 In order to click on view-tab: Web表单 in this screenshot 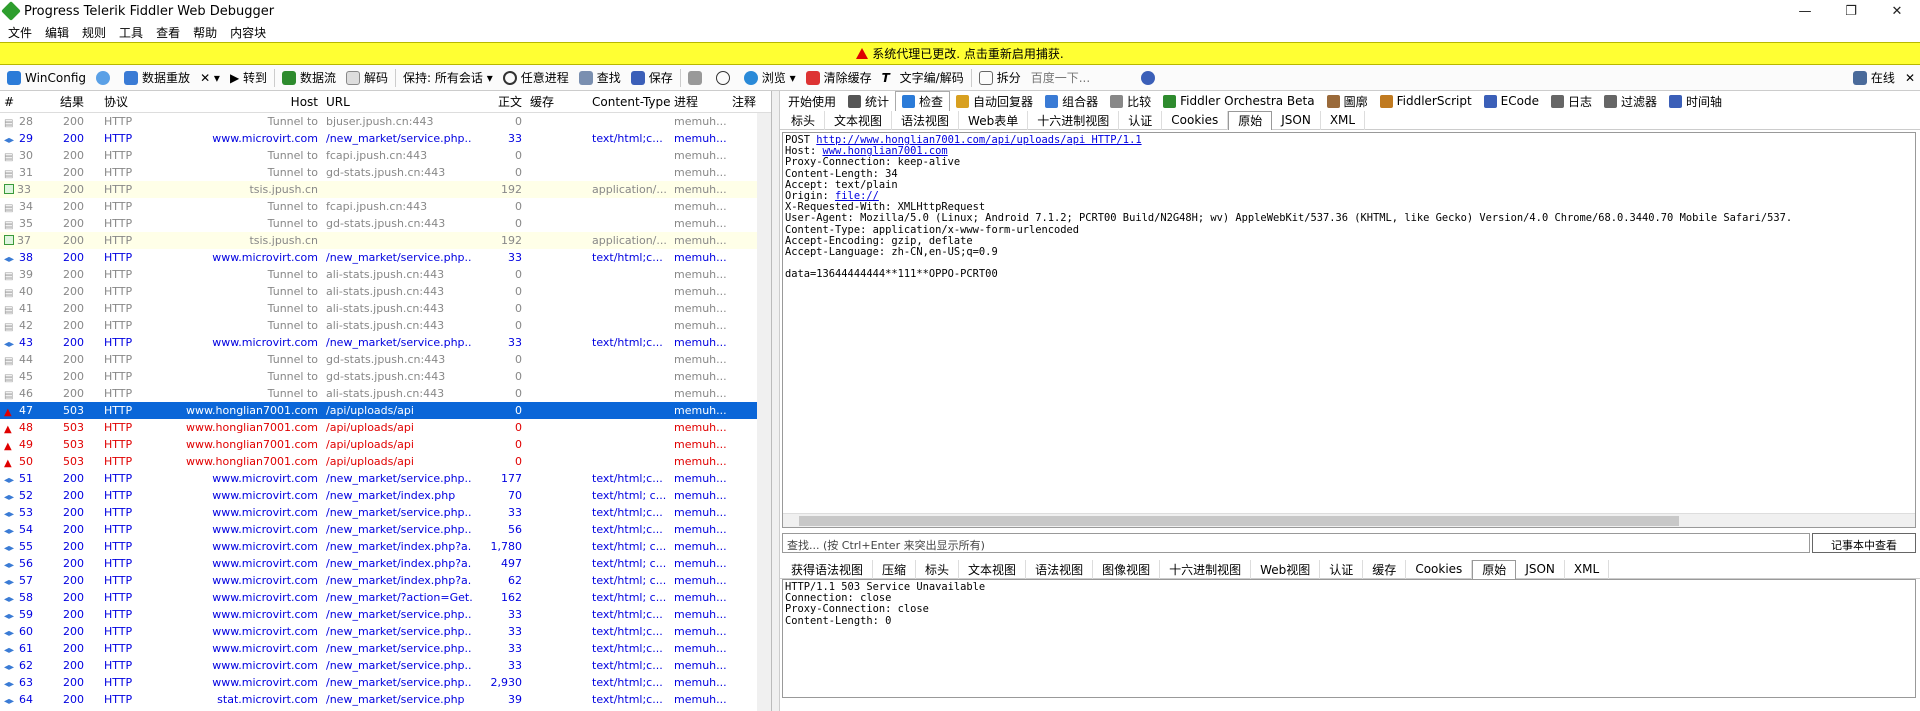, I will do `click(994, 120)`.